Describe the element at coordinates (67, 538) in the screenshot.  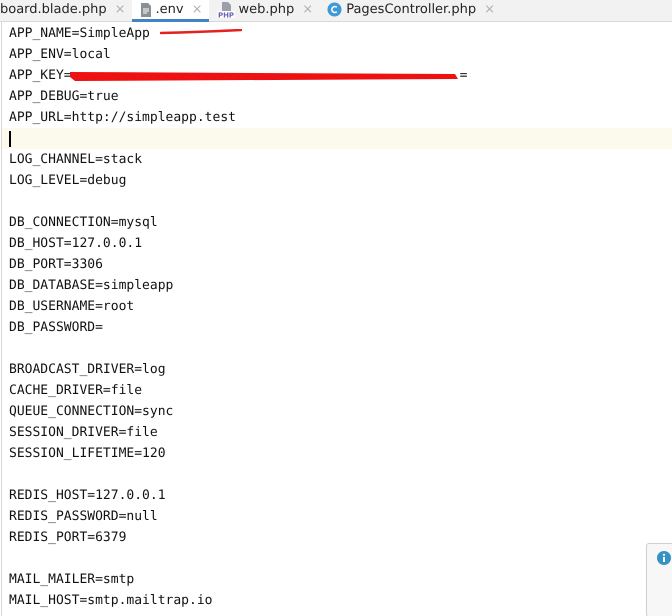
I see `code-line: REDIS_PORT=6379` at that location.